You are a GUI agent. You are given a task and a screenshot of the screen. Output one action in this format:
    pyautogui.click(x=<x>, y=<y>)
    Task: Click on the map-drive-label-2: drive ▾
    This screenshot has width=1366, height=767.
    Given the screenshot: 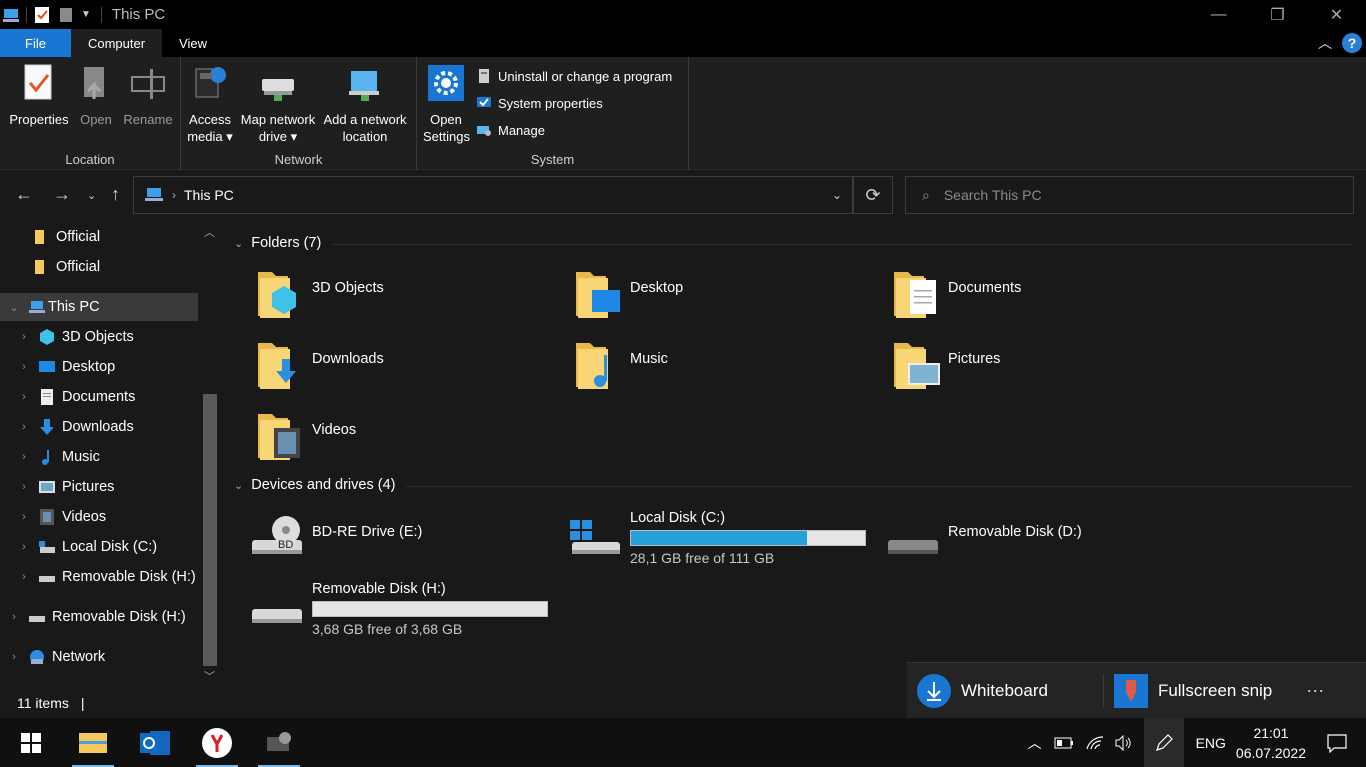 What is the action you would take?
    pyautogui.click(x=278, y=136)
    